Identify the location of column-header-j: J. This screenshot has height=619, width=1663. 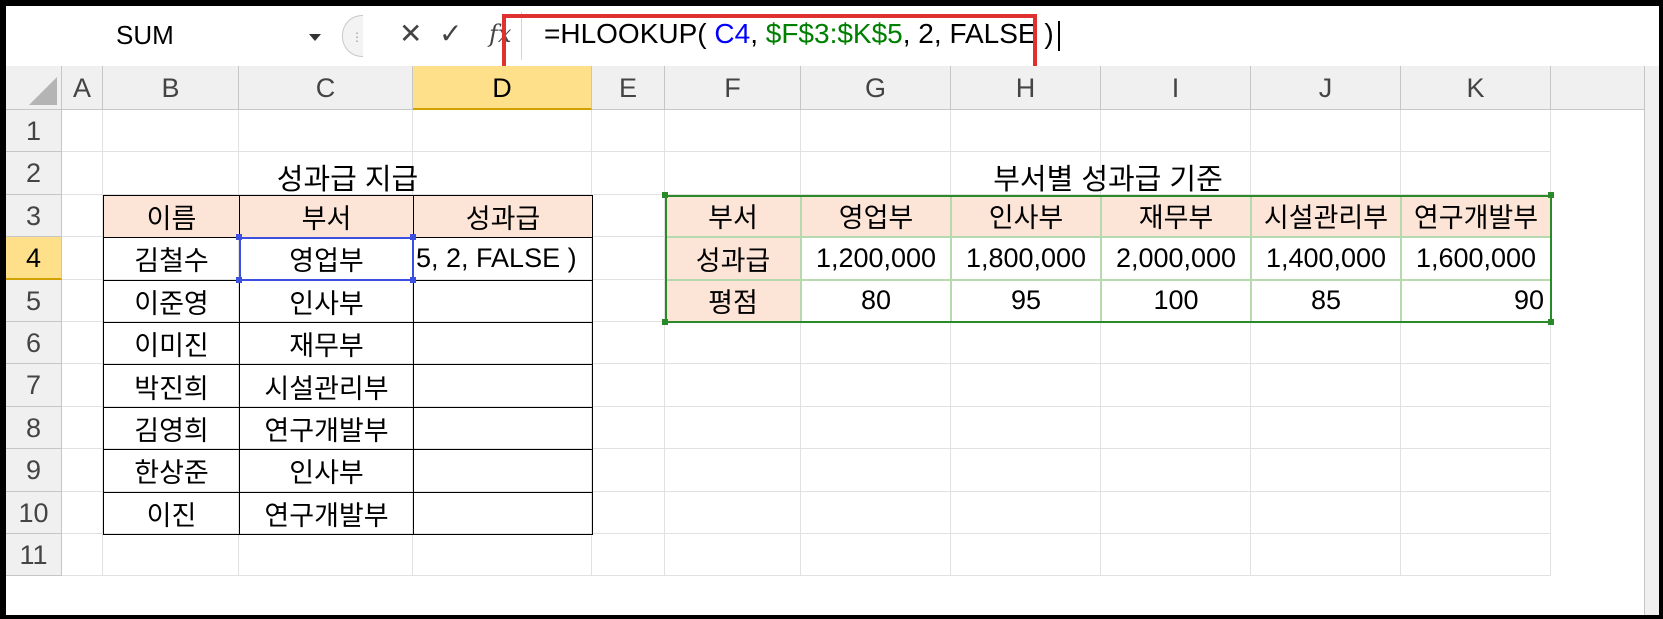
(1326, 88).